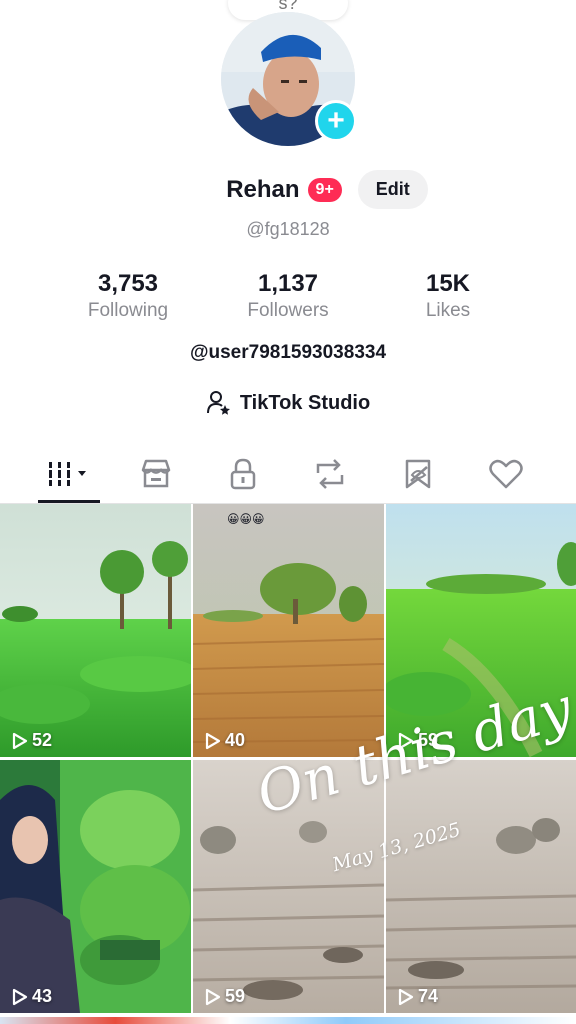  Describe the element at coordinates (288, 283) in the screenshot. I see `followers-count: 1,137` at that location.